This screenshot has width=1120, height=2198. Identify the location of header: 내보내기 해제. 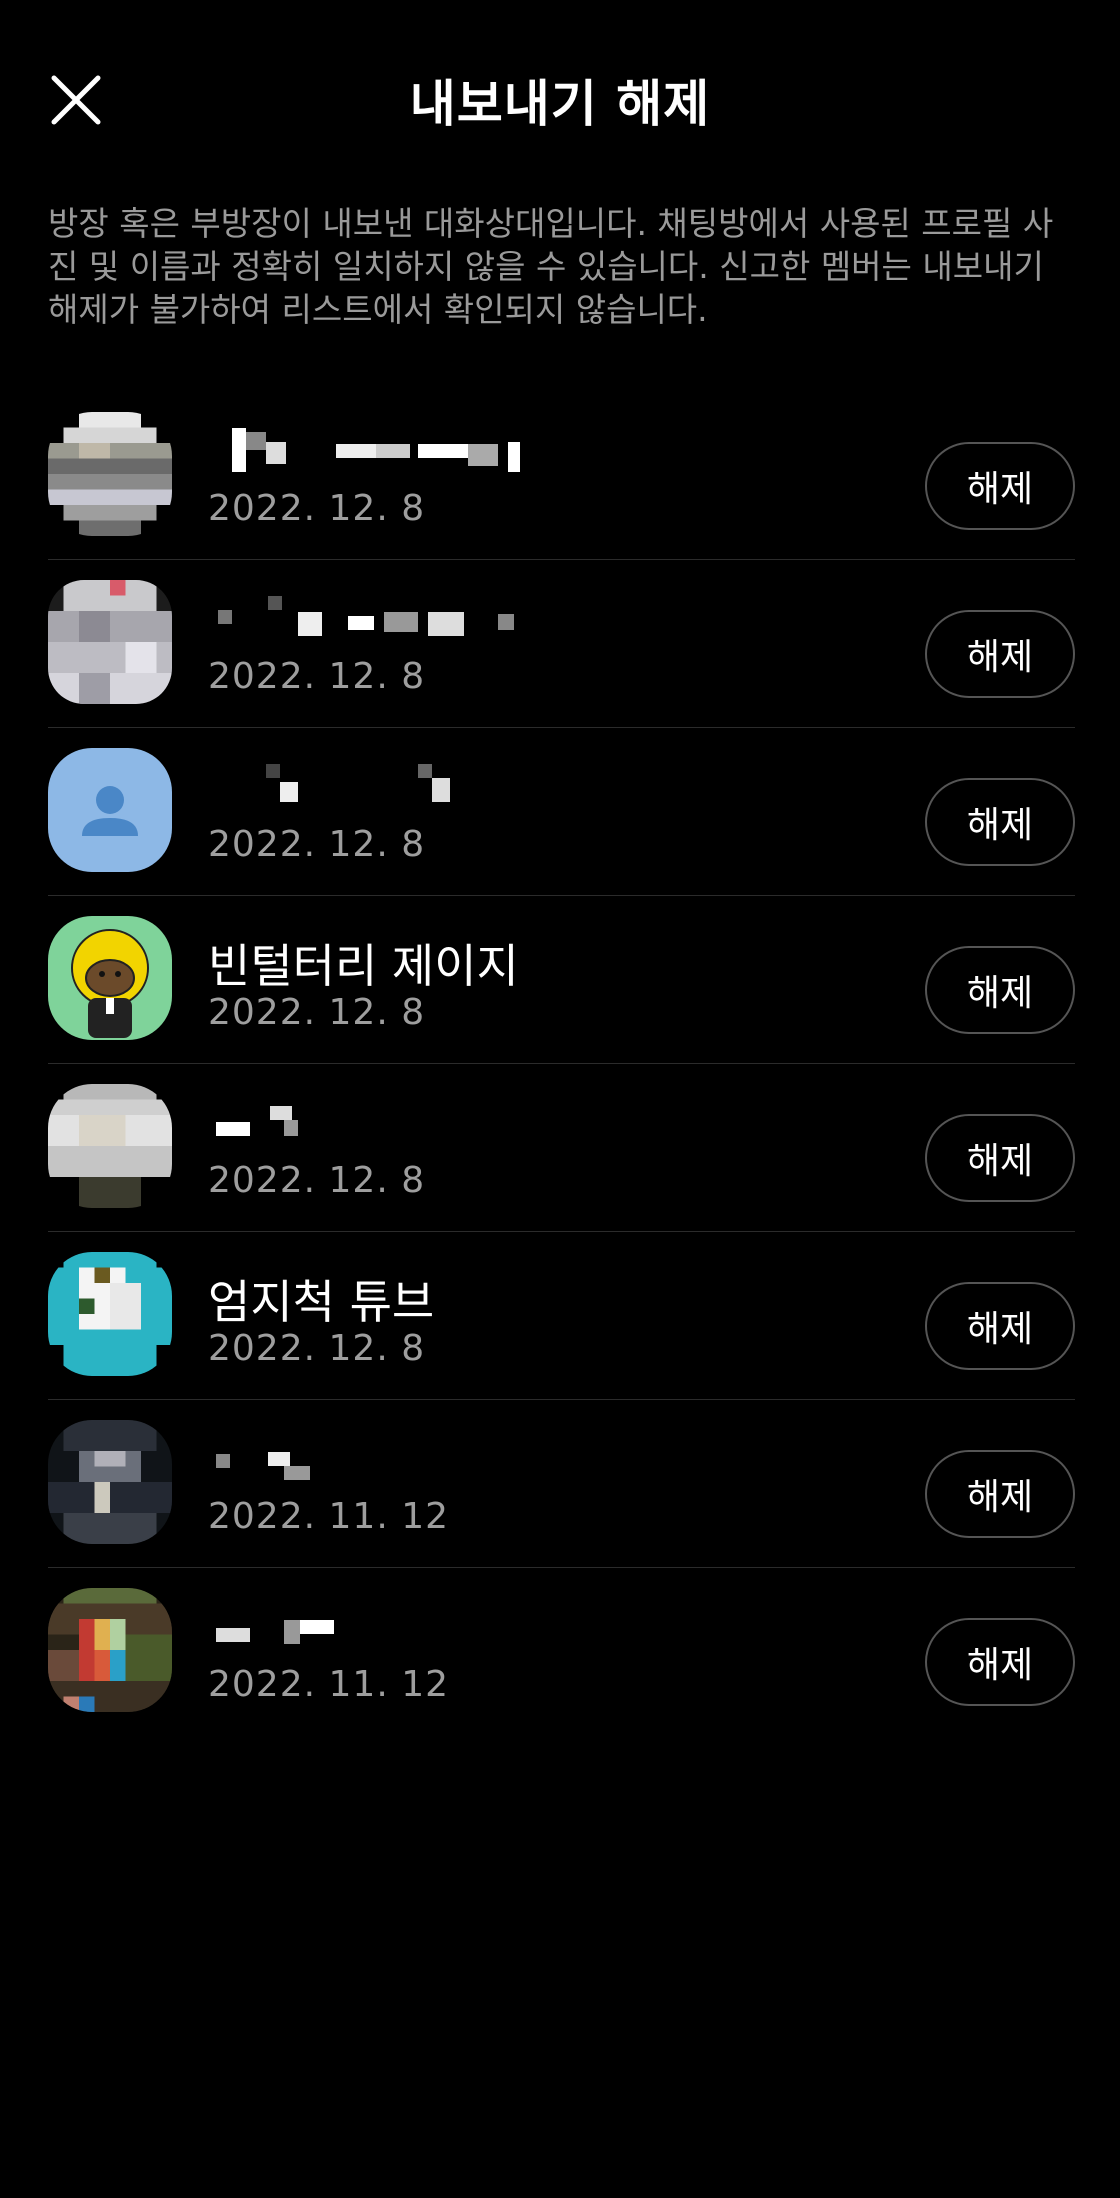
(560, 100).